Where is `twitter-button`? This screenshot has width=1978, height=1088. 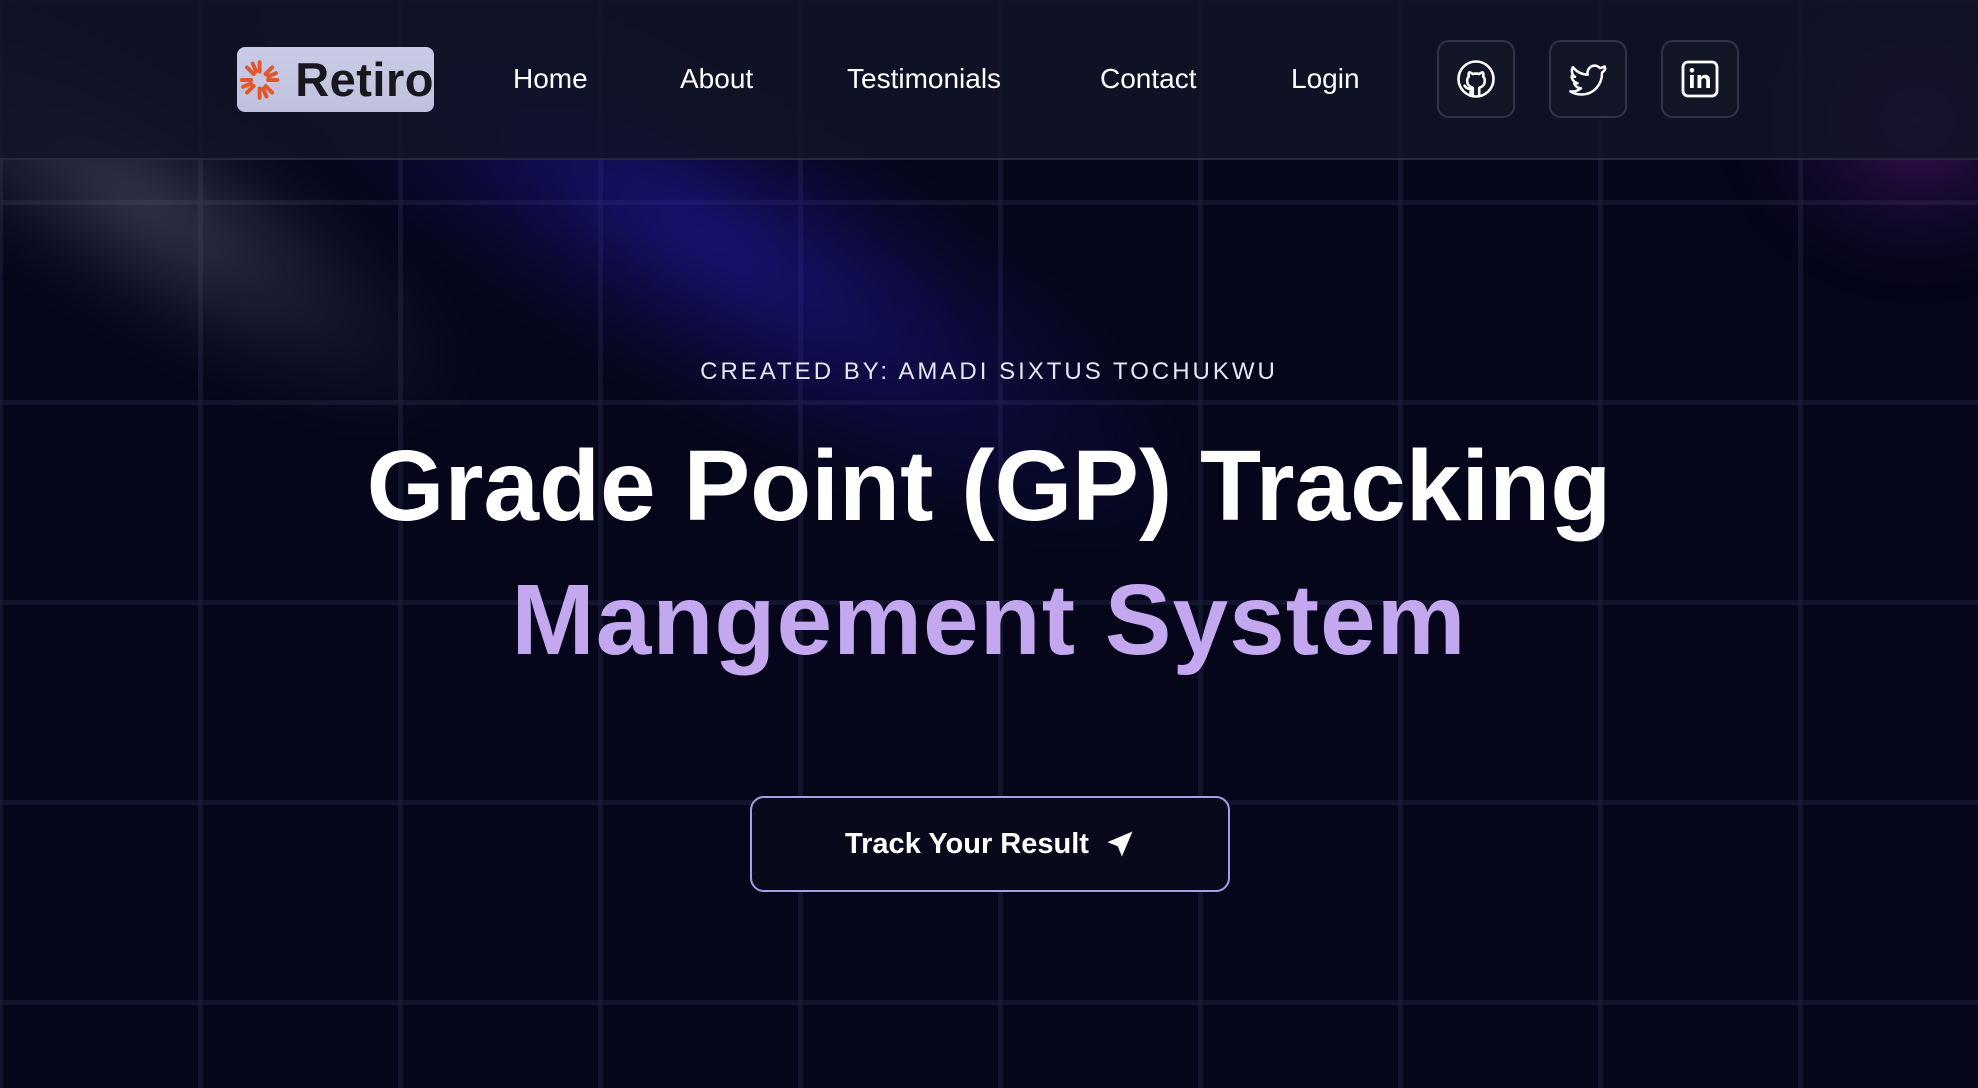
twitter-button is located at coordinates (1588, 79).